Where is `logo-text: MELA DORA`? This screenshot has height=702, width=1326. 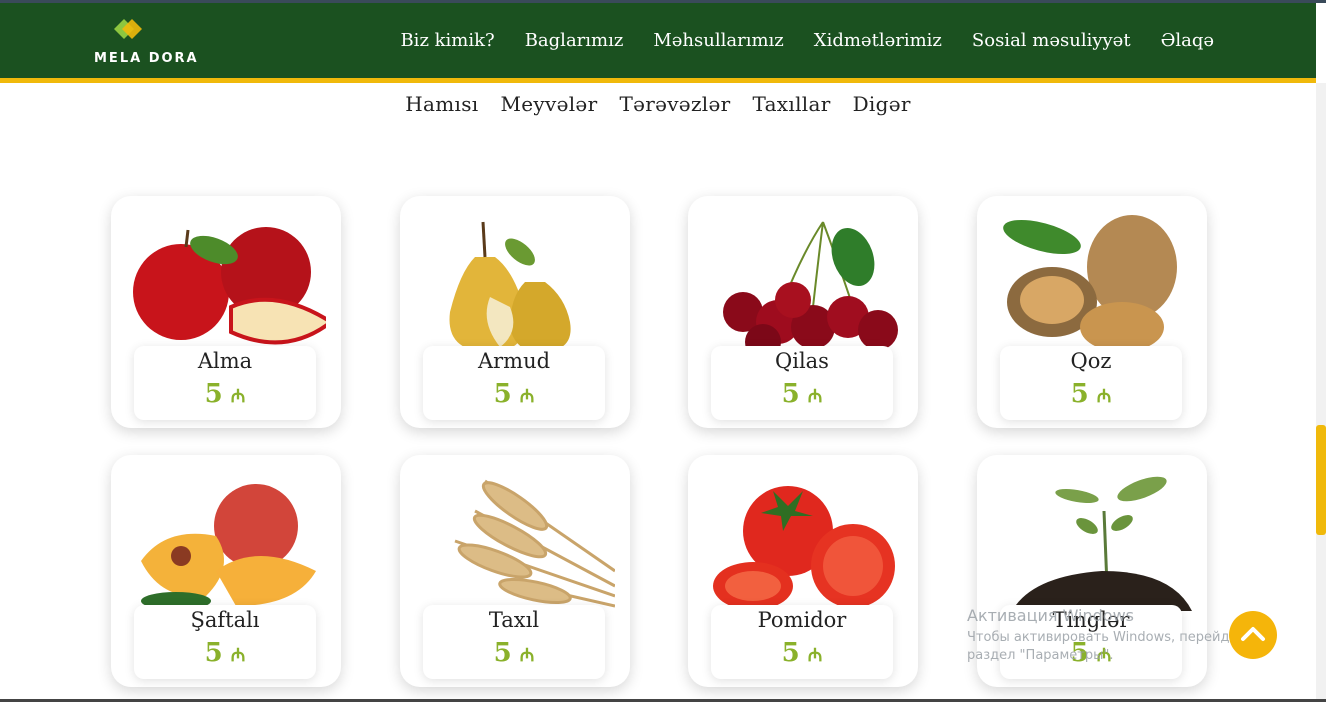 logo-text: MELA DORA is located at coordinates (146, 58).